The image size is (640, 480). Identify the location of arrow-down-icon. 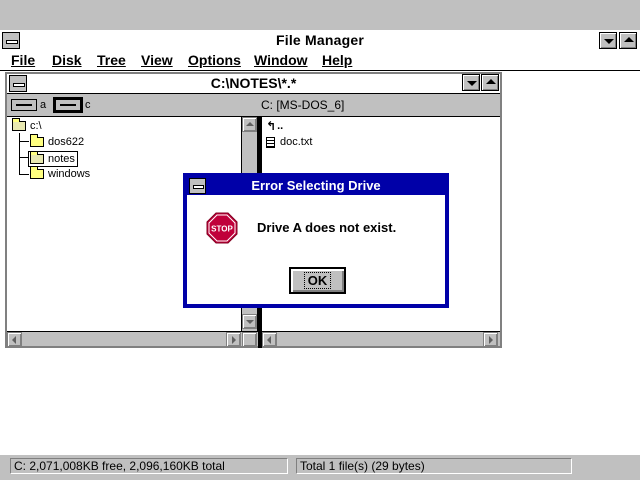
(250, 322).